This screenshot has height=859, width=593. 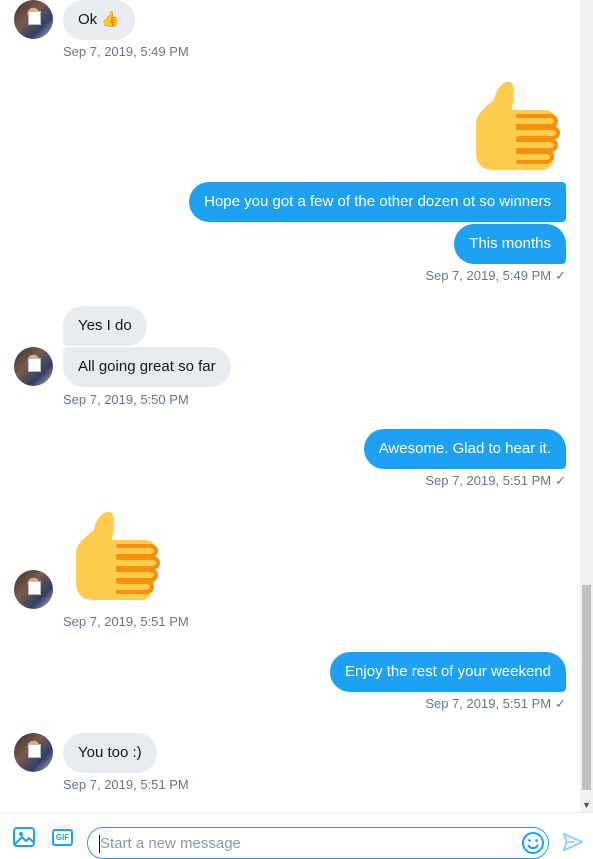 What do you see at coordinates (464, 449) in the screenshot?
I see `message-bubble-outgoing: Awesome. Glad to hear it.` at bounding box center [464, 449].